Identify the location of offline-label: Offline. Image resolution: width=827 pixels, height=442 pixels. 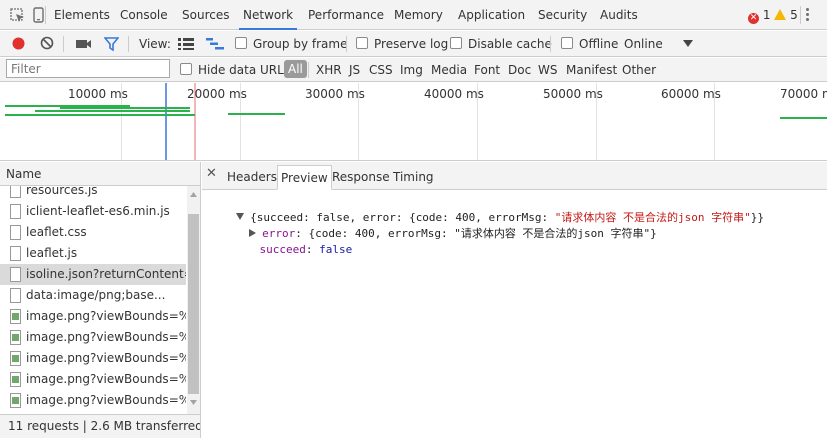
(599, 44).